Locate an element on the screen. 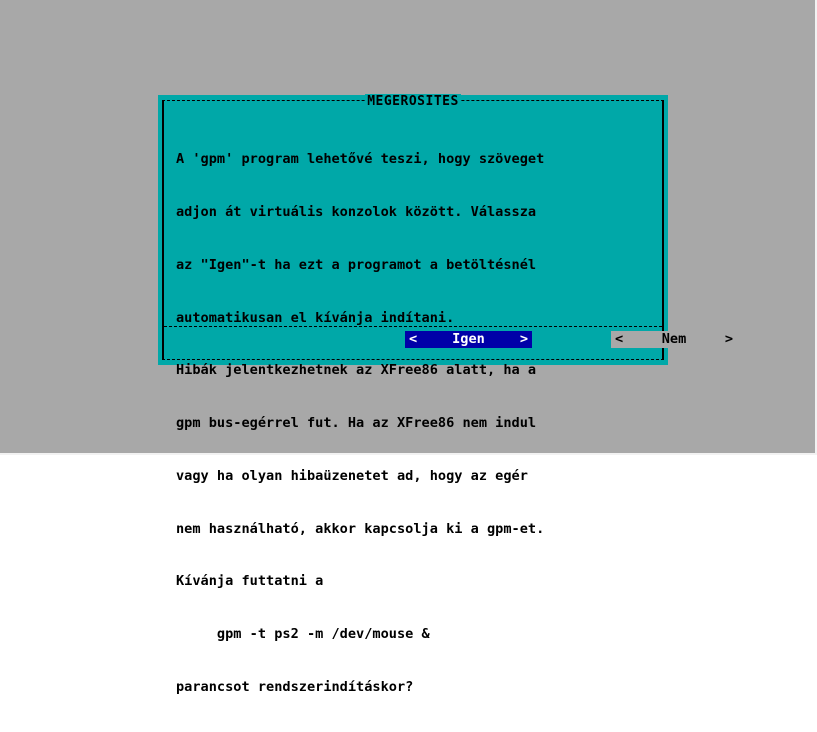 Image resolution: width=817 pixels, height=732 pixels. yes-button-label: Igen is located at coordinates (468, 339).